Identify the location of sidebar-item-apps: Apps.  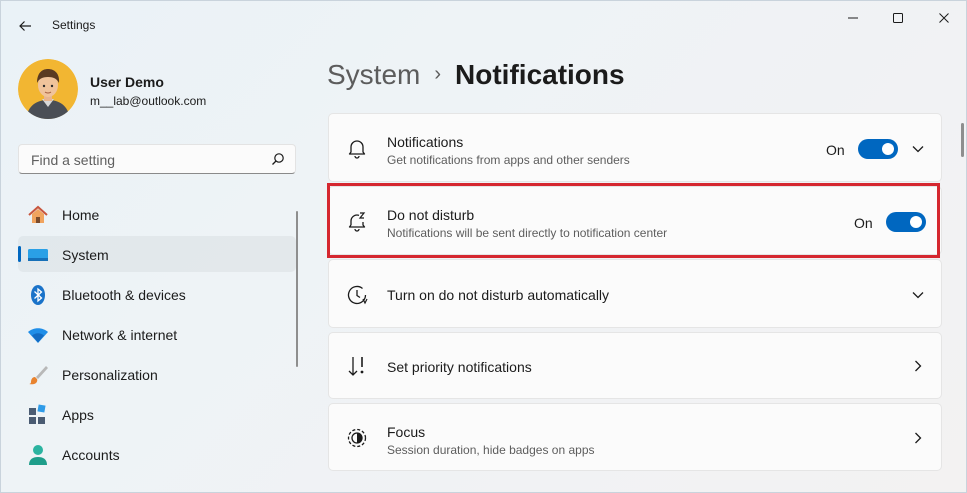
(157, 414).